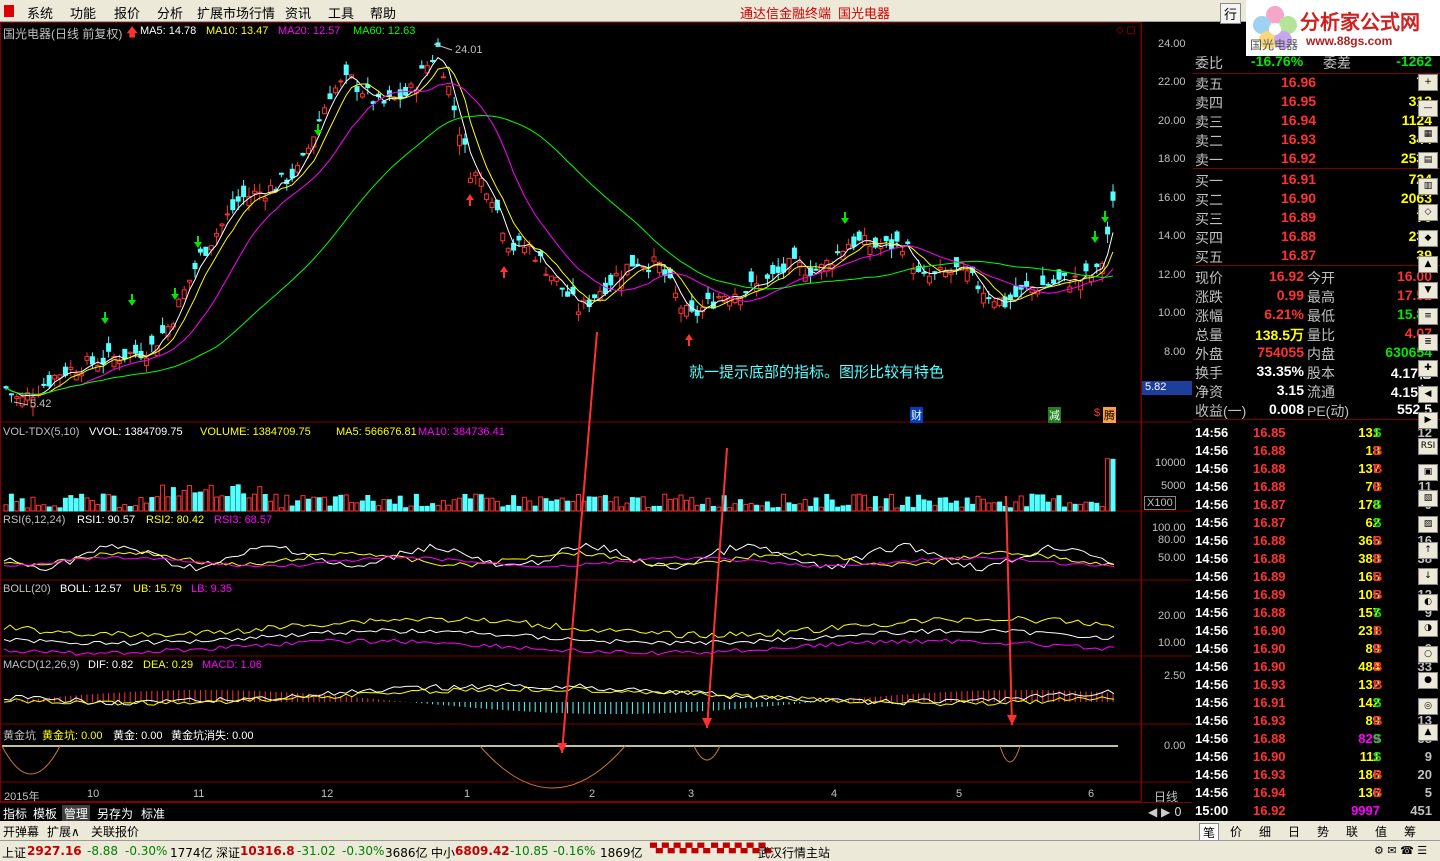  Describe the element at coordinates (14, 852) in the screenshot. I see `sh-index-label: 上证` at that location.